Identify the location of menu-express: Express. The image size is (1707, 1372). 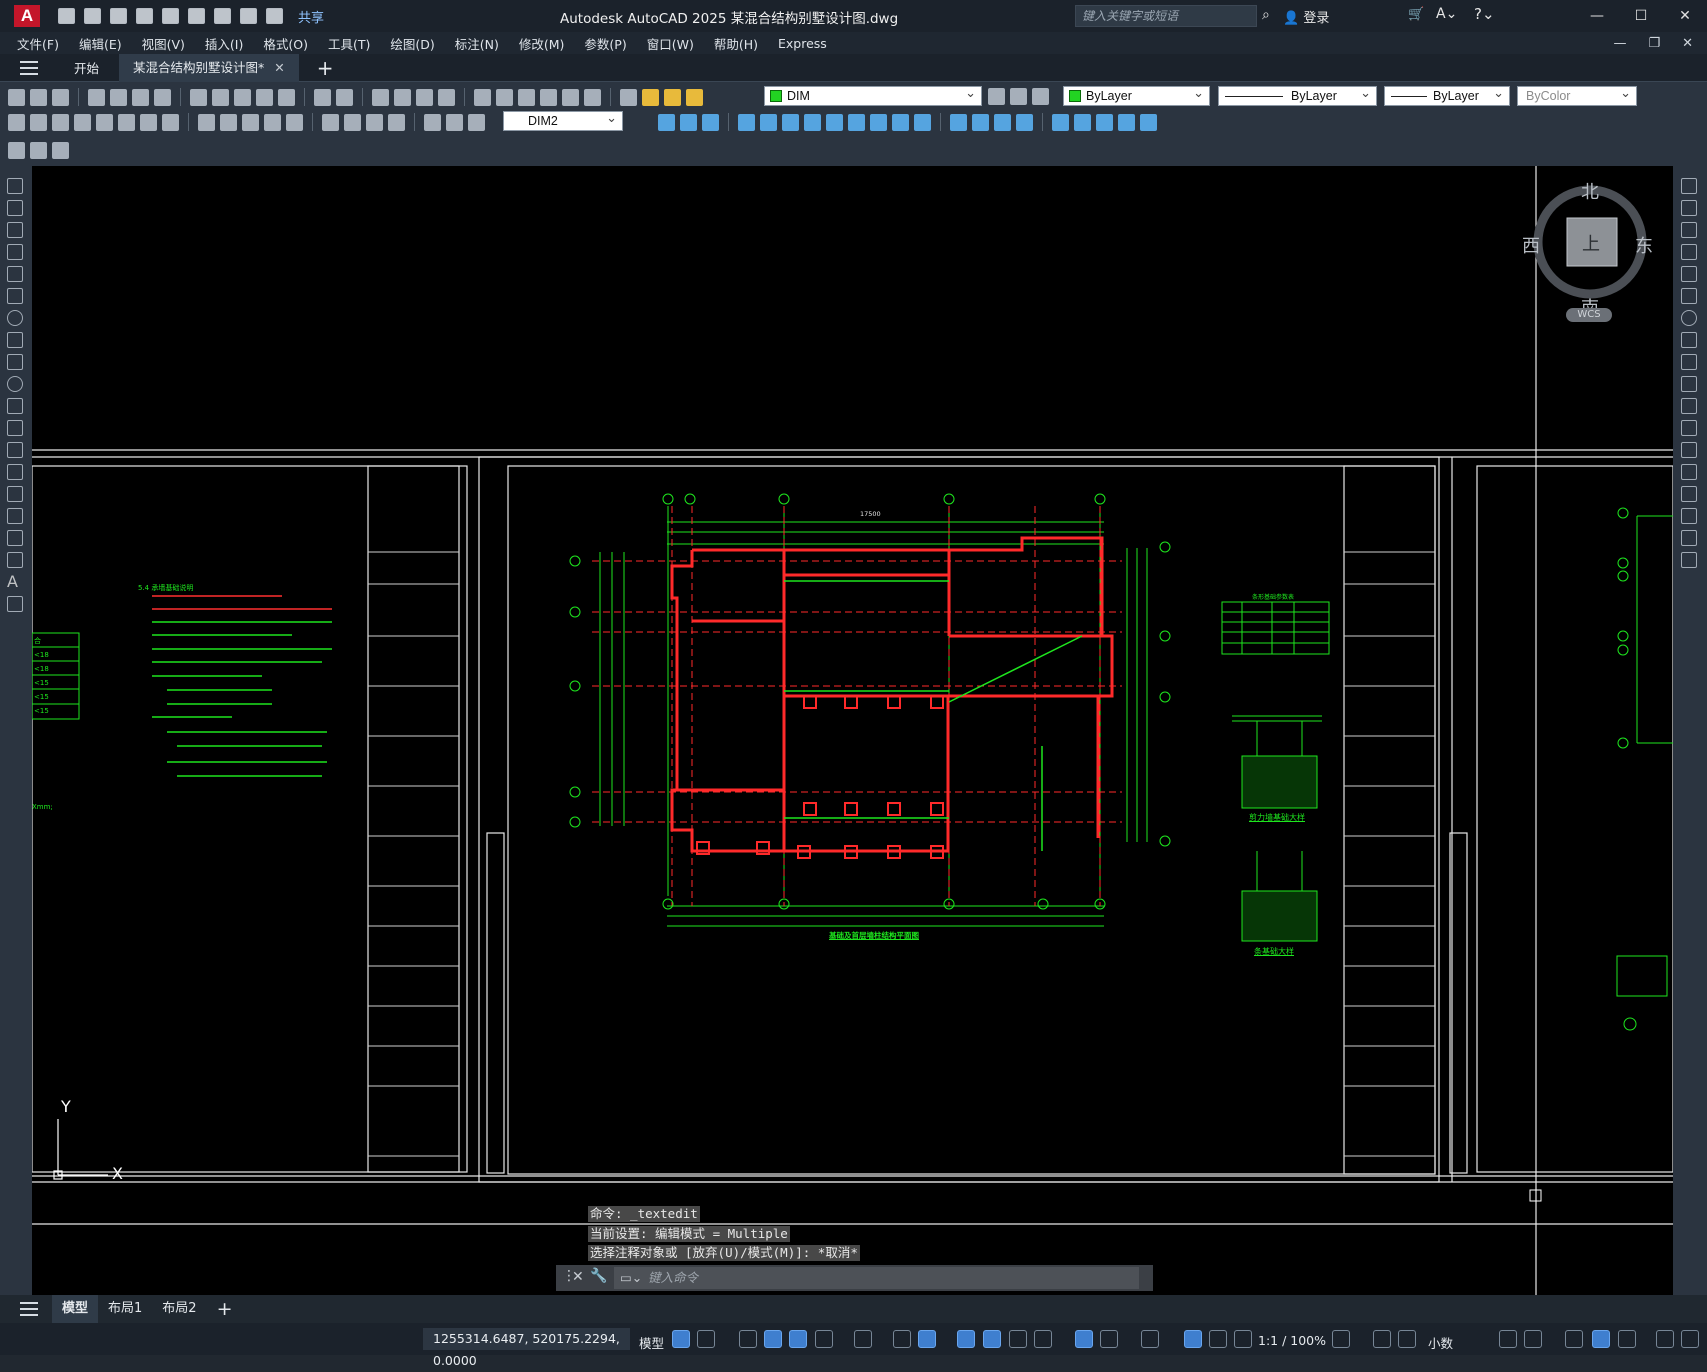
(802, 43).